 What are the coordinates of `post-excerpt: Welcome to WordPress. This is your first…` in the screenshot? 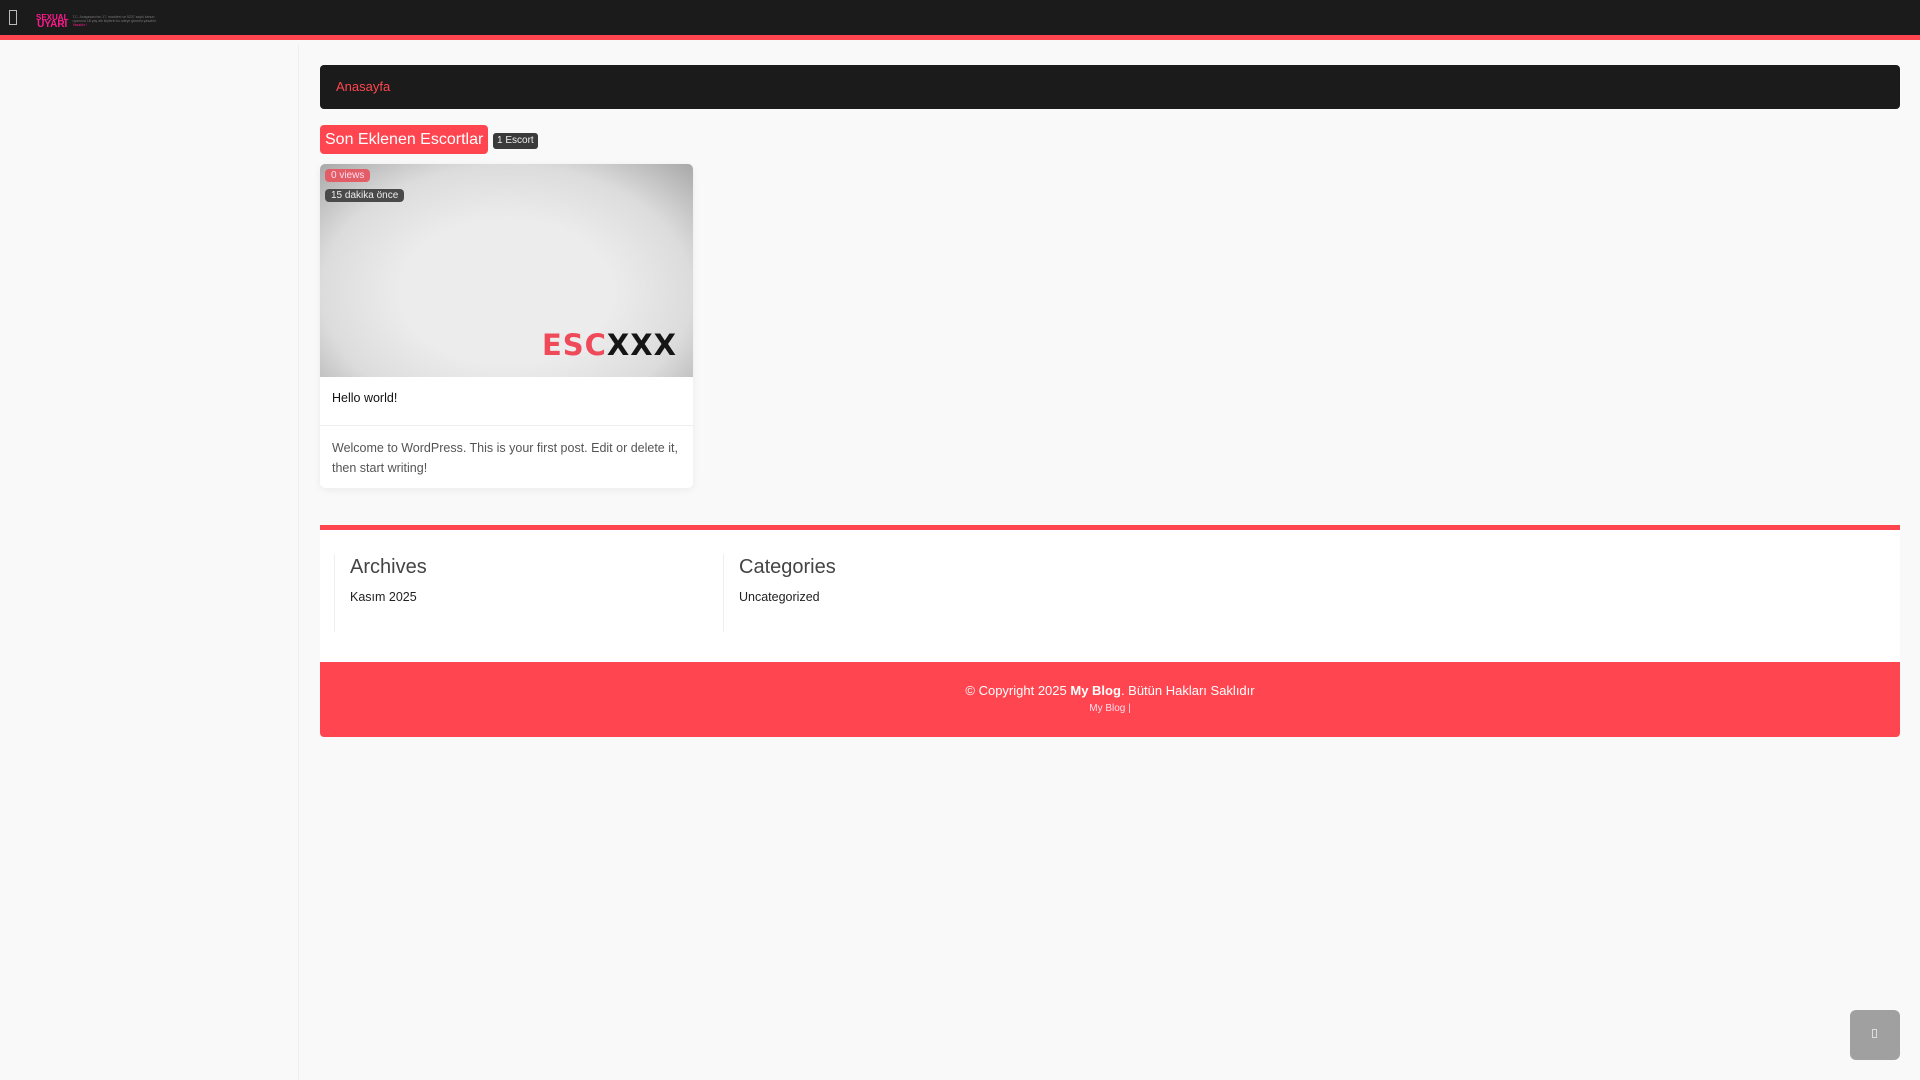 It's located at (505, 458).